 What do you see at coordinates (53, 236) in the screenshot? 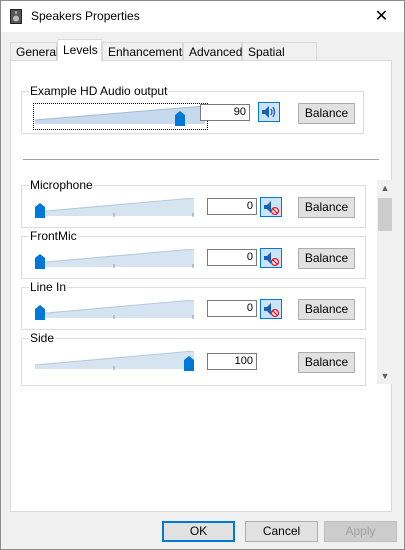
I see `channel-label: FrontMic` at bounding box center [53, 236].